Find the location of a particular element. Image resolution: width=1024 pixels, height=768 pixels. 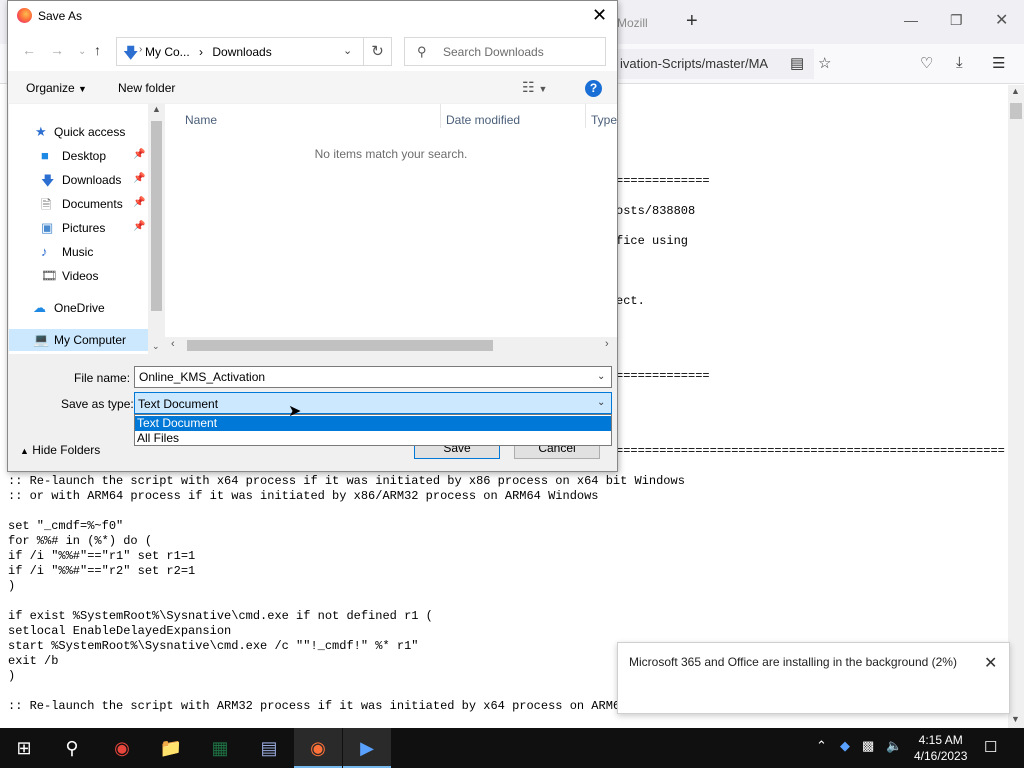

sidebar-item-documents: 🗎 Documents 📌 is located at coordinates (79, 204).